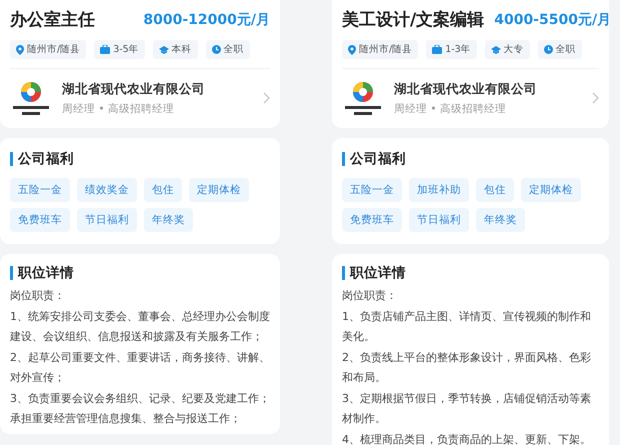 The height and width of the screenshot is (445, 620). I want to click on description-paragraph: 2、负责线上平台的整体形象设计，界面风格、色彩和布局。, so click(467, 368).